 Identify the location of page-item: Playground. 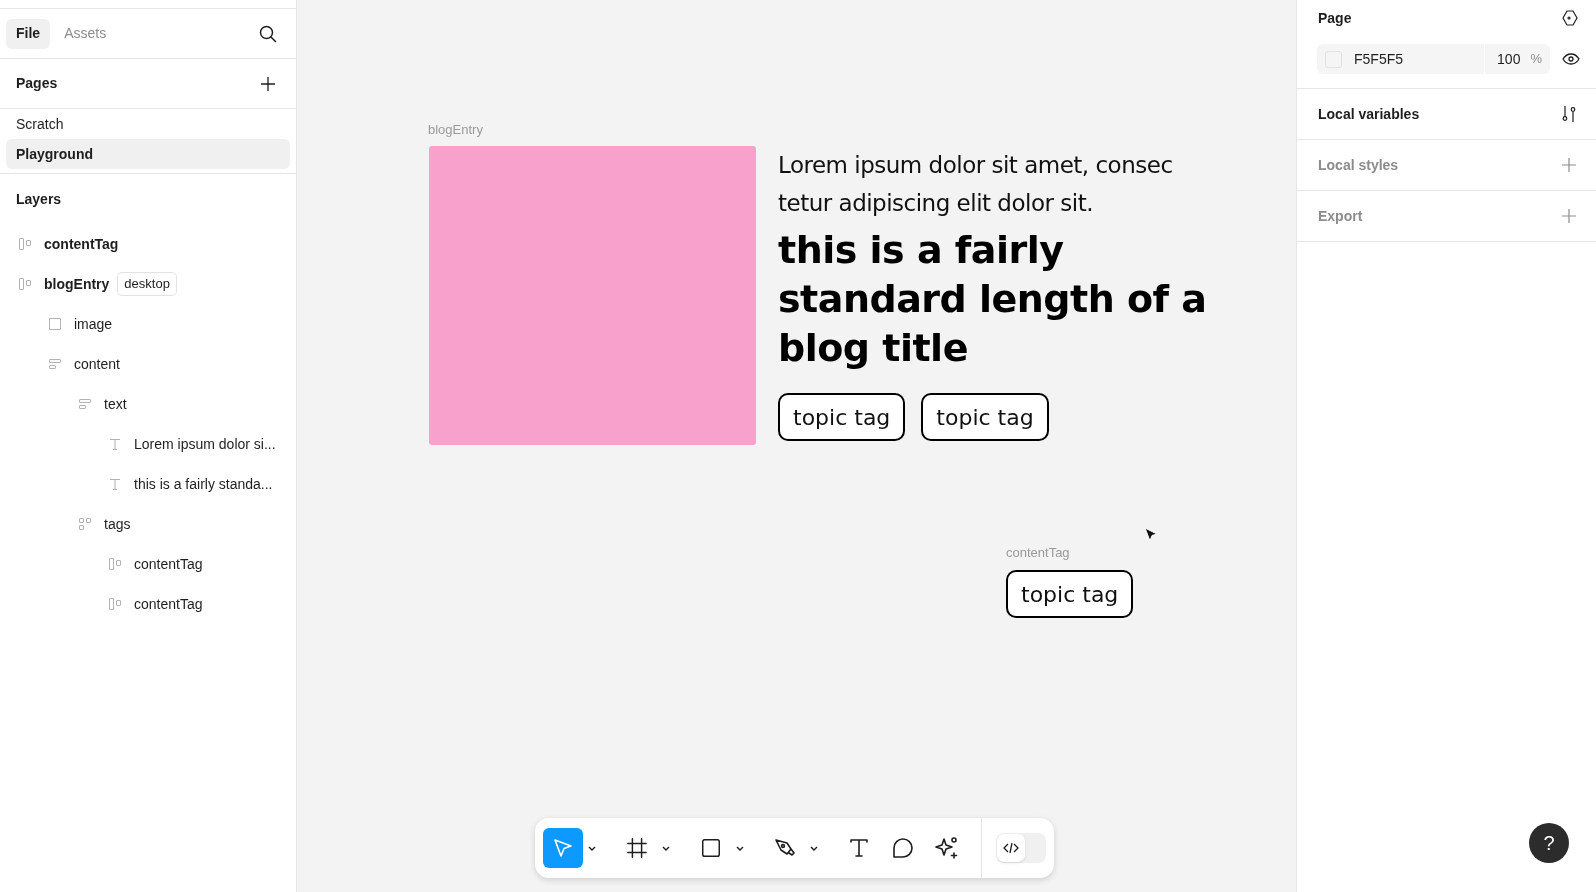
(148, 154).